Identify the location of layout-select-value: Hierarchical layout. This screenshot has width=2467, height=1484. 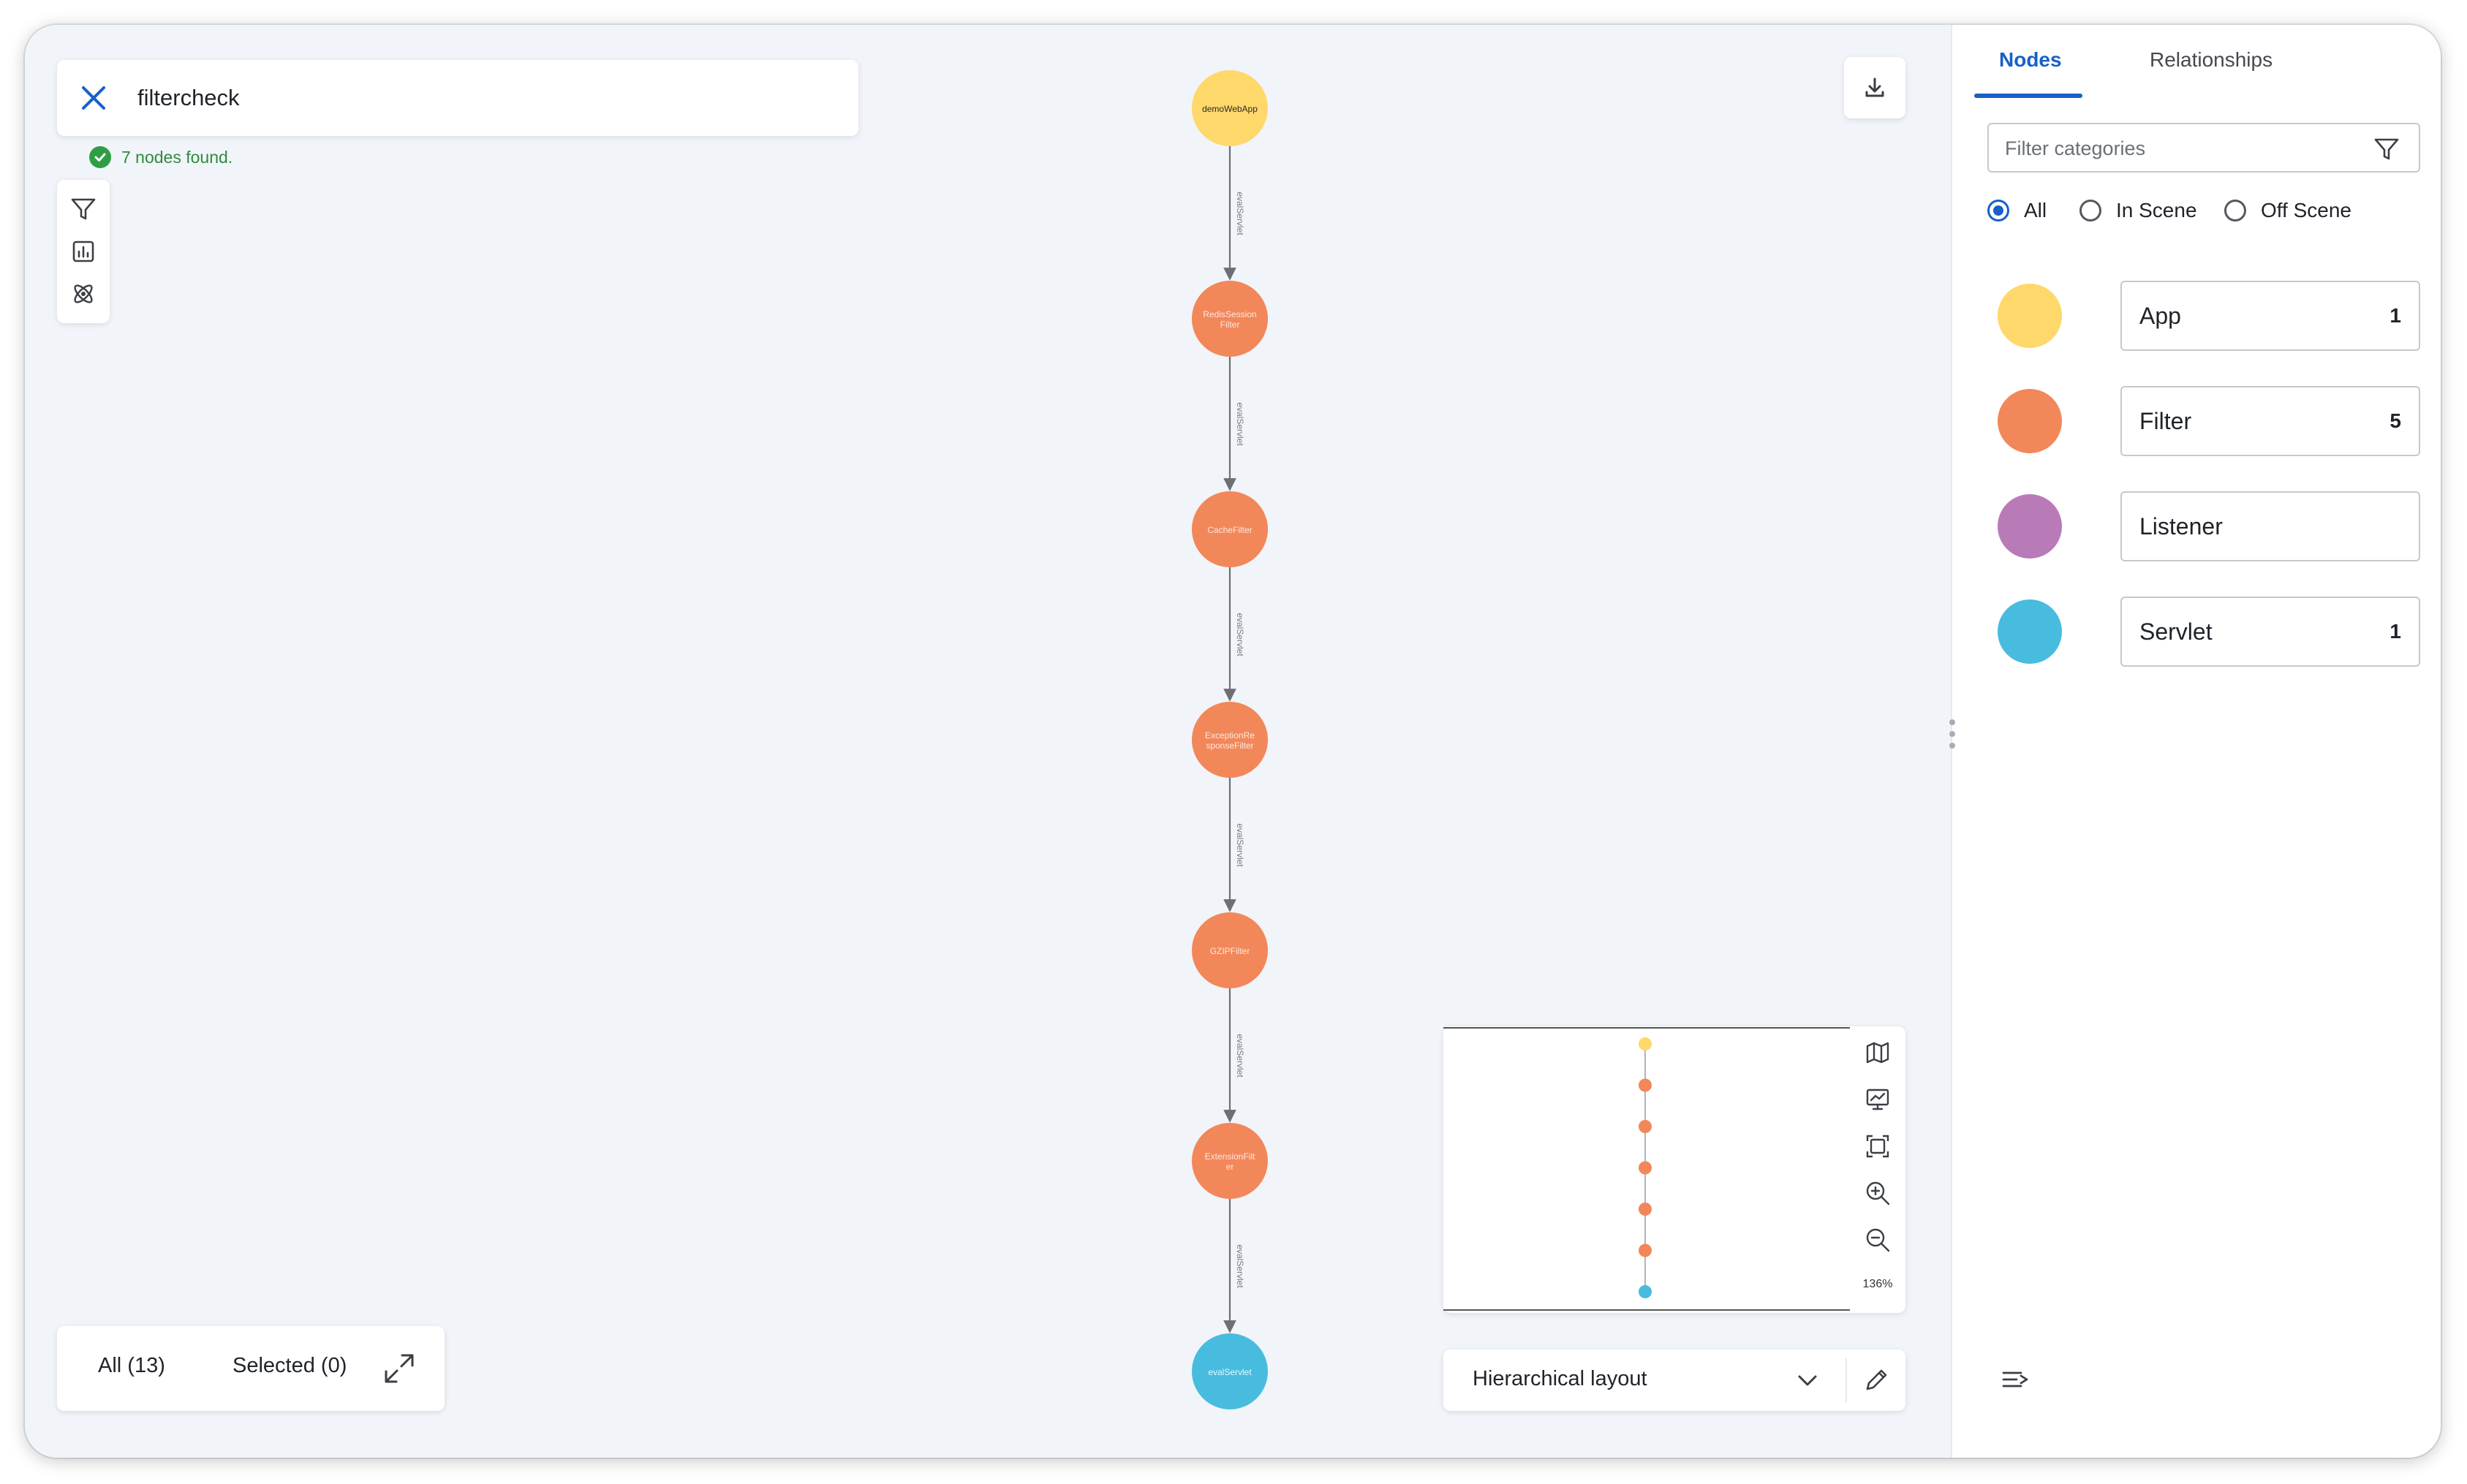
(1560, 1378).